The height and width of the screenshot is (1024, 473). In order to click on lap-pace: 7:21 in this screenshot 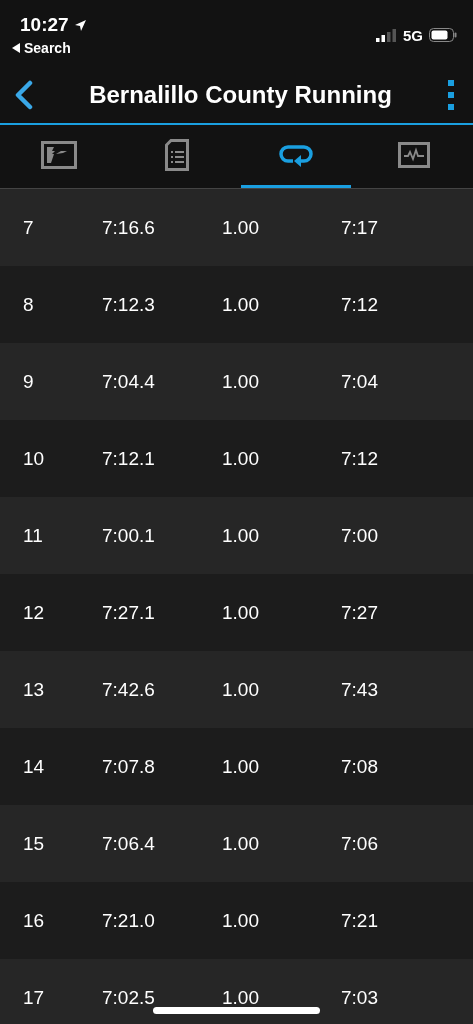, I will do `click(360, 920)`.